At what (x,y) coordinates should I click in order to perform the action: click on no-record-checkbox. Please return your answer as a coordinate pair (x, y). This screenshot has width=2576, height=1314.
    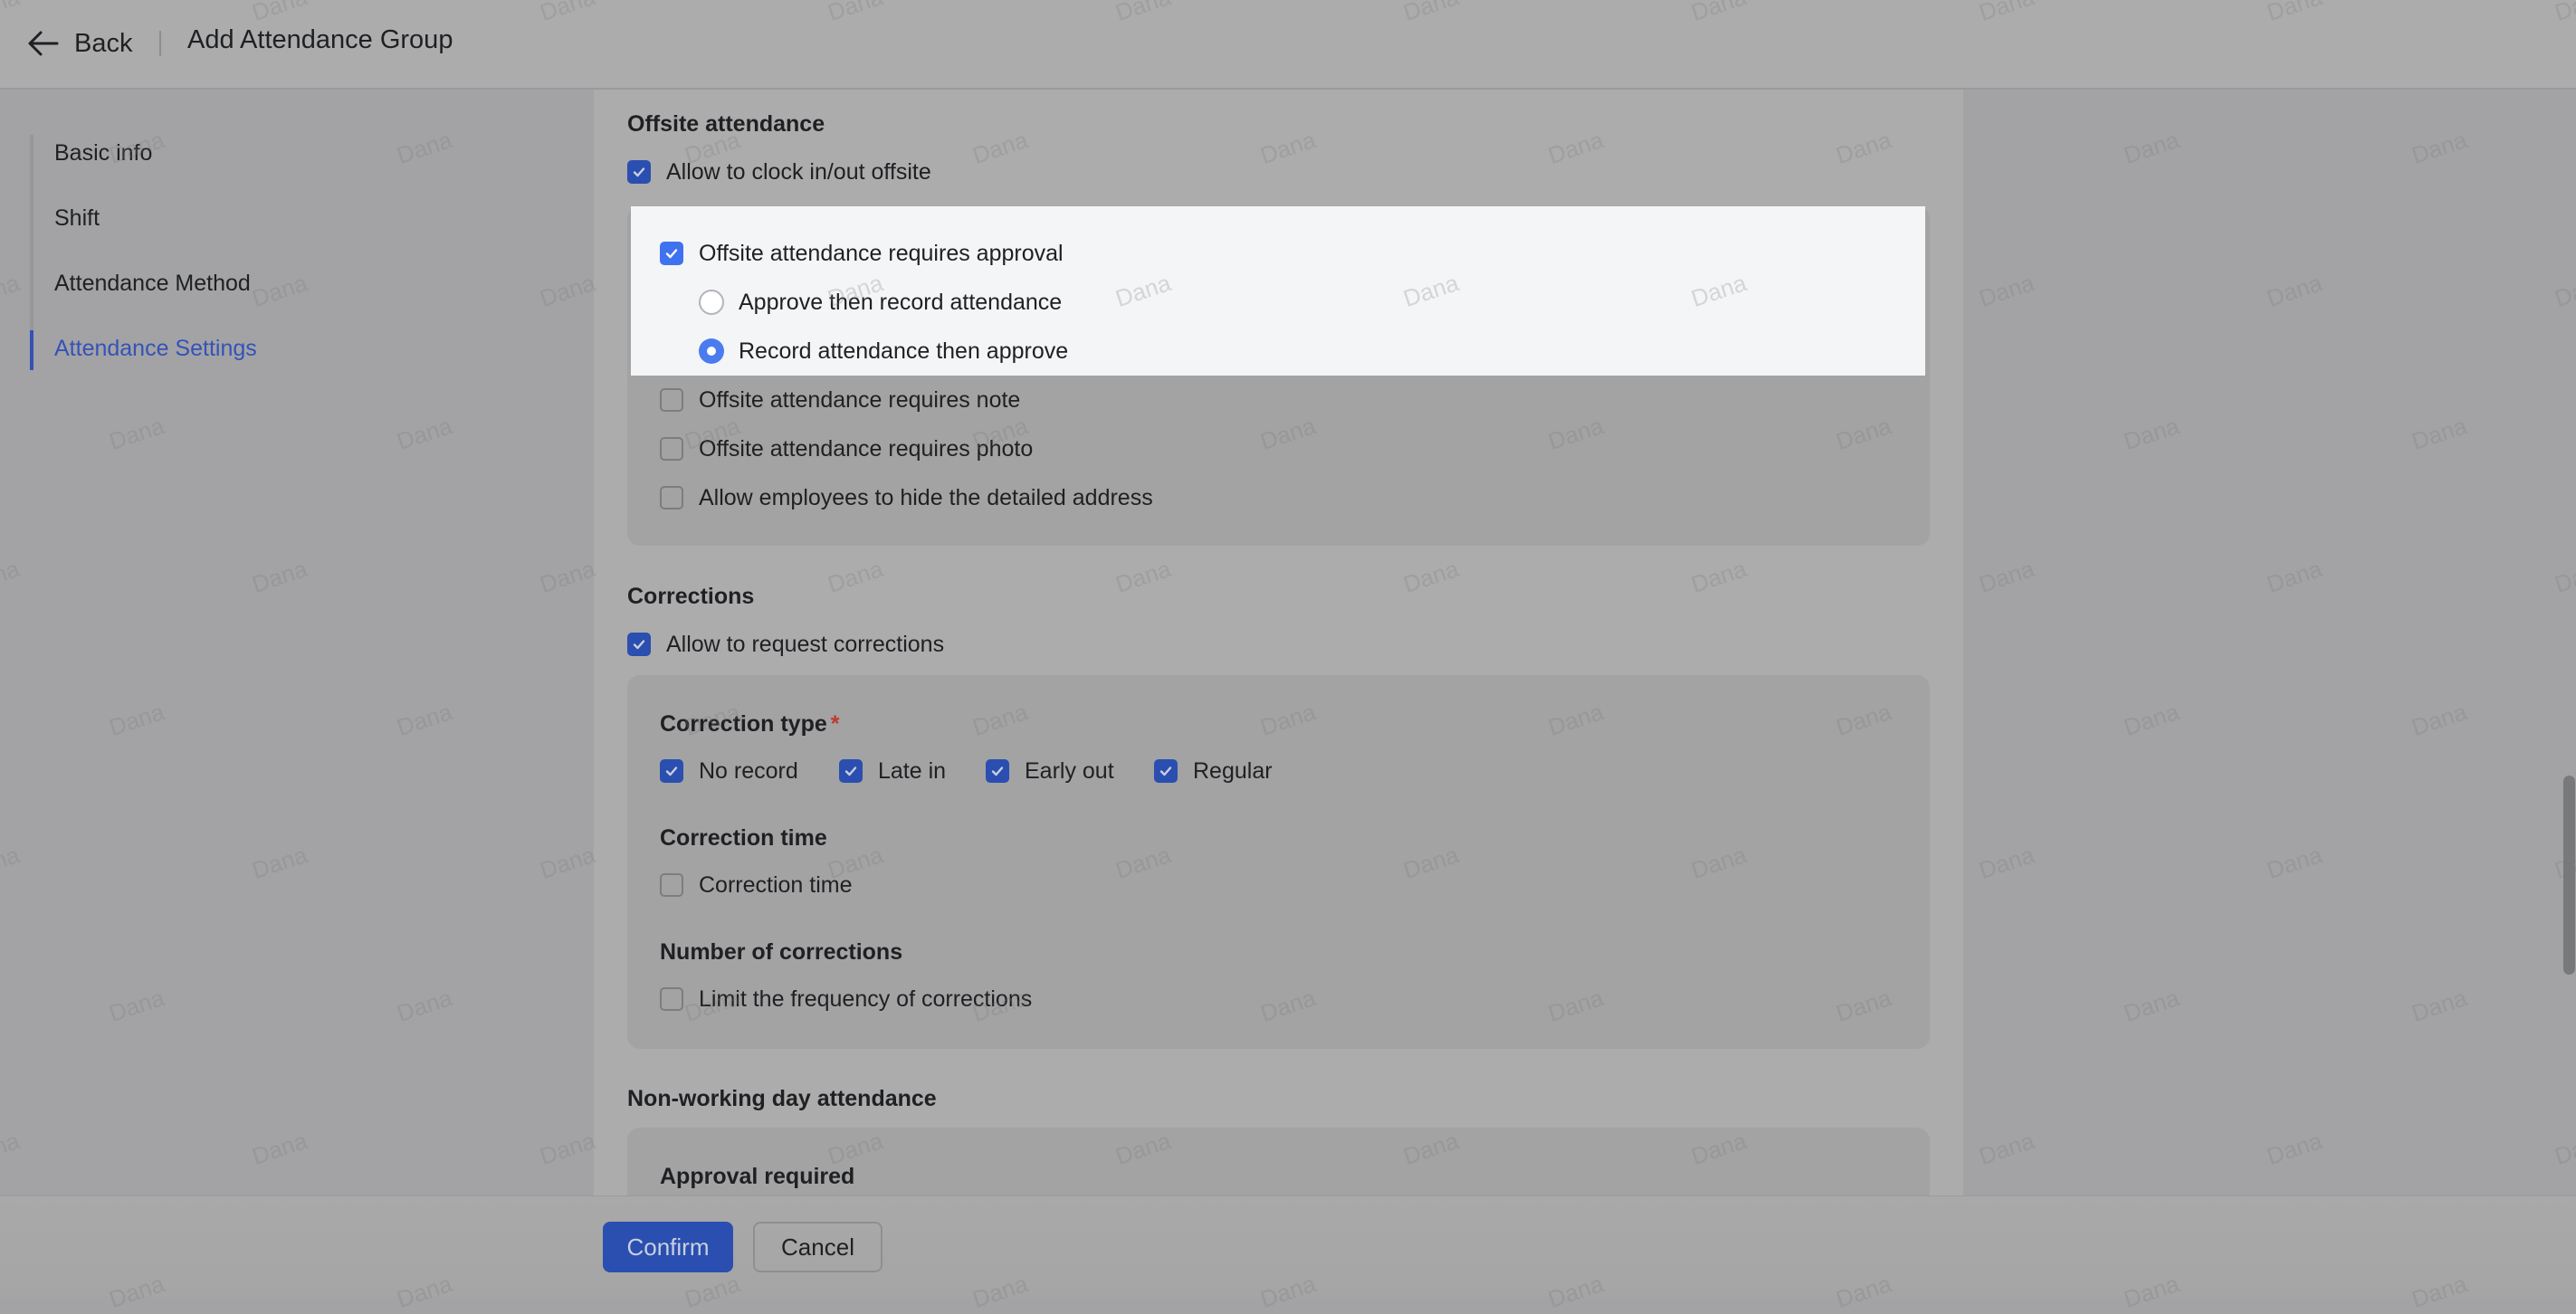
    Looking at the image, I should click on (671, 771).